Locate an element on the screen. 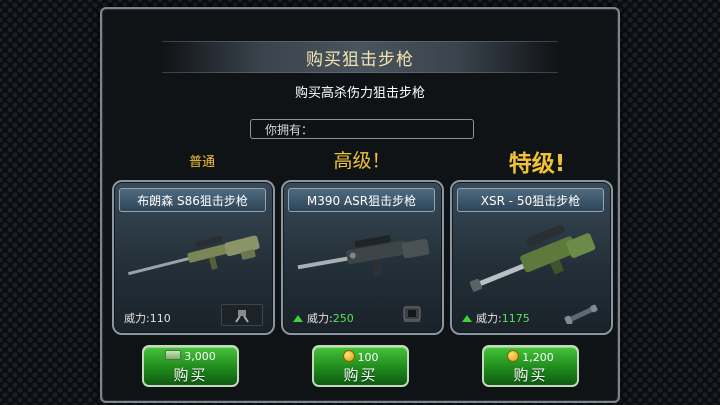  grade-label-premium: 特级! is located at coordinates (537, 164).